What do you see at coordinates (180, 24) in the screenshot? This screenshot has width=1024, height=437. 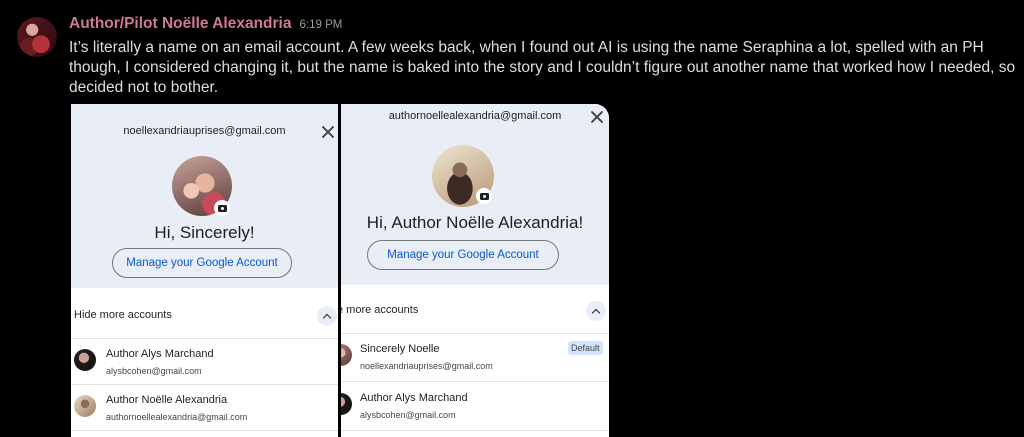 I see `username: Author/Pilot Noëlle Alexandria` at bounding box center [180, 24].